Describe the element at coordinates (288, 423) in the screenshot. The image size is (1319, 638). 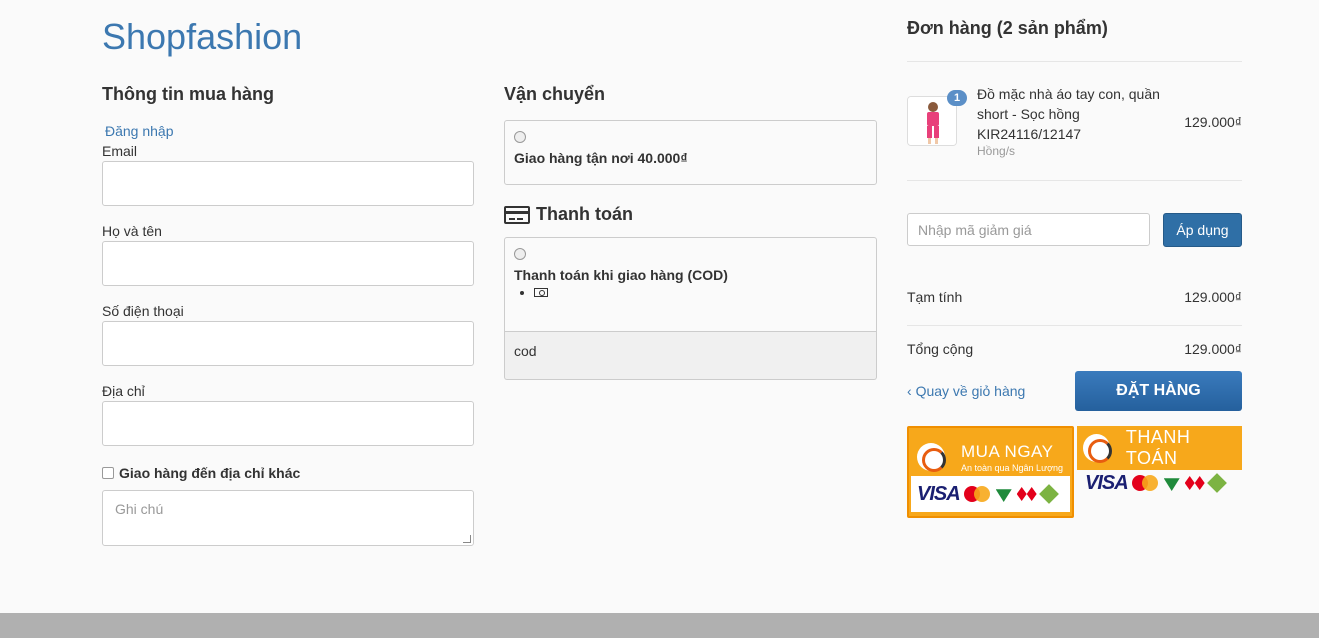
I see `address-field` at that location.